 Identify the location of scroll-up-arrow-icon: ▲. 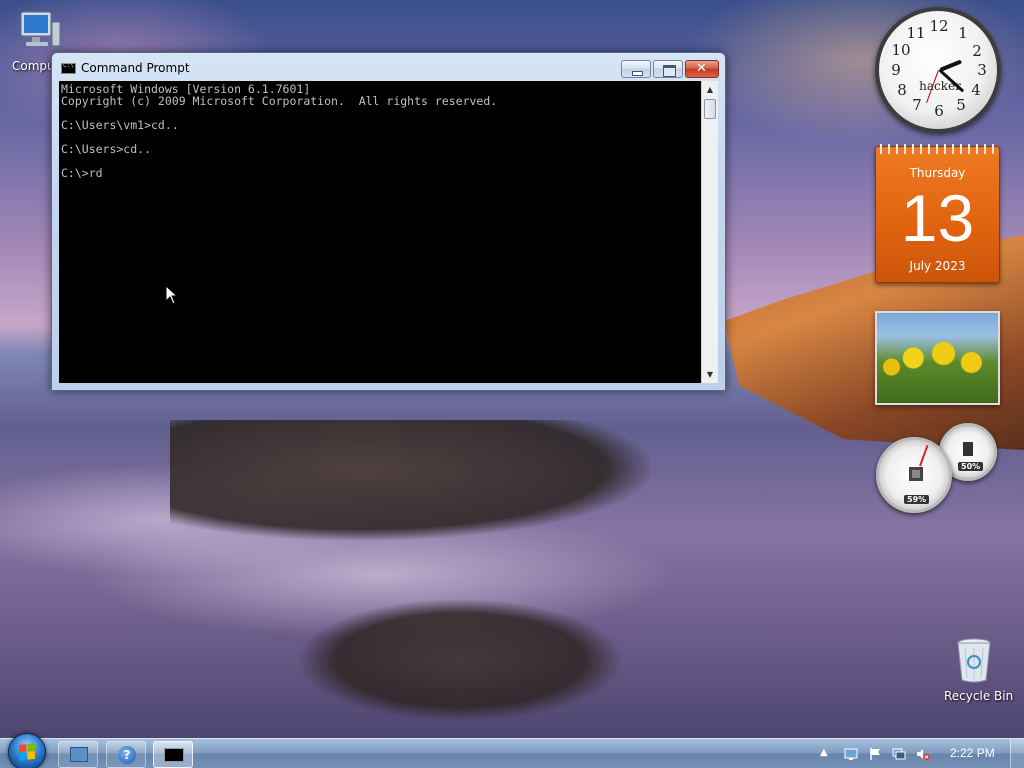
(710, 89).